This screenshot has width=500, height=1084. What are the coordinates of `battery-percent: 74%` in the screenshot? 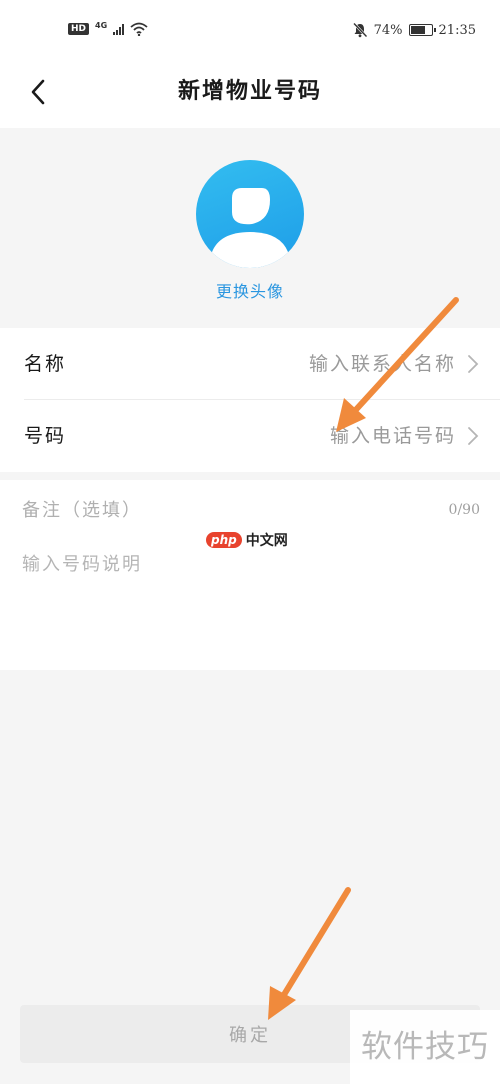 It's located at (388, 30).